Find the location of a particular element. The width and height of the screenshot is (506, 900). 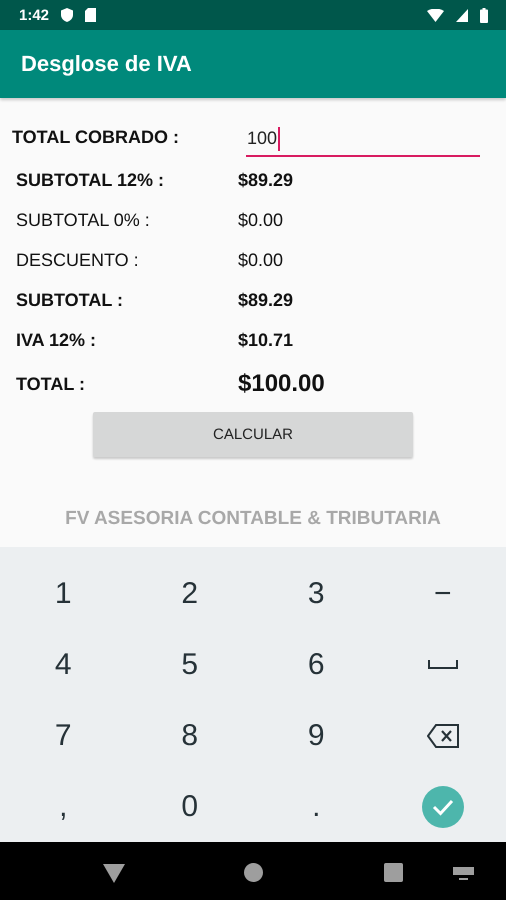

status-time: 1:42 is located at coordinates (34, 15).